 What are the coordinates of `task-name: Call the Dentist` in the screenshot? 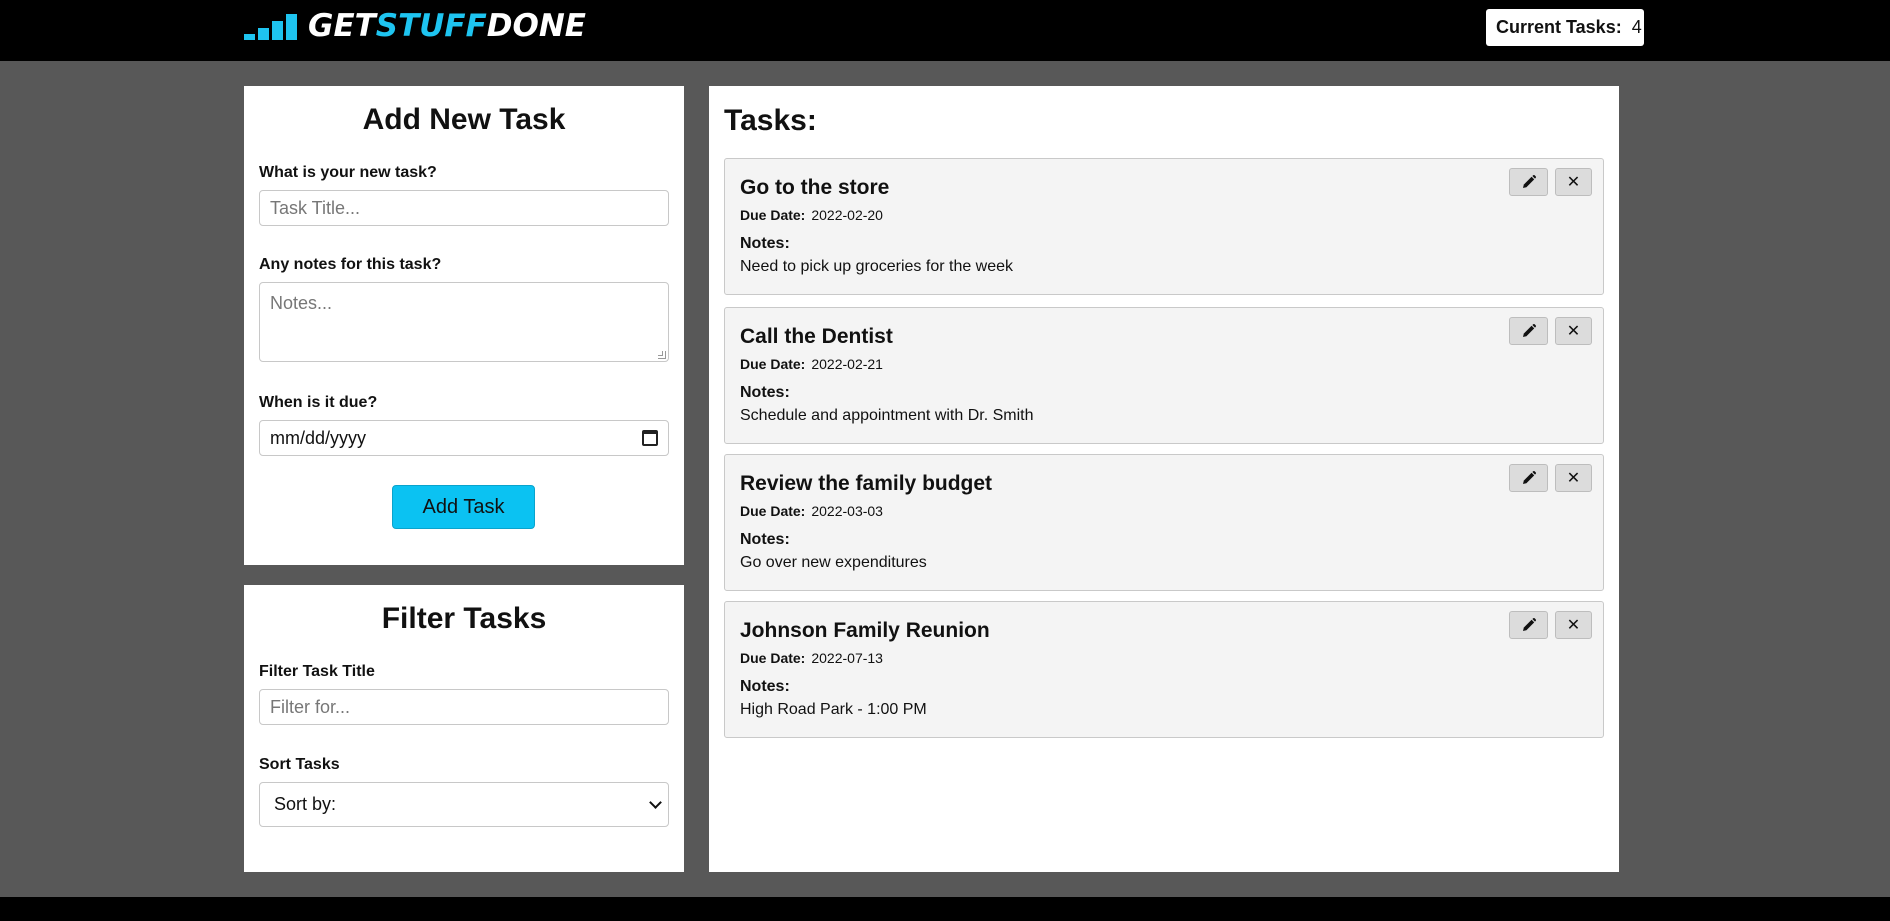 It's located at (816, 336).